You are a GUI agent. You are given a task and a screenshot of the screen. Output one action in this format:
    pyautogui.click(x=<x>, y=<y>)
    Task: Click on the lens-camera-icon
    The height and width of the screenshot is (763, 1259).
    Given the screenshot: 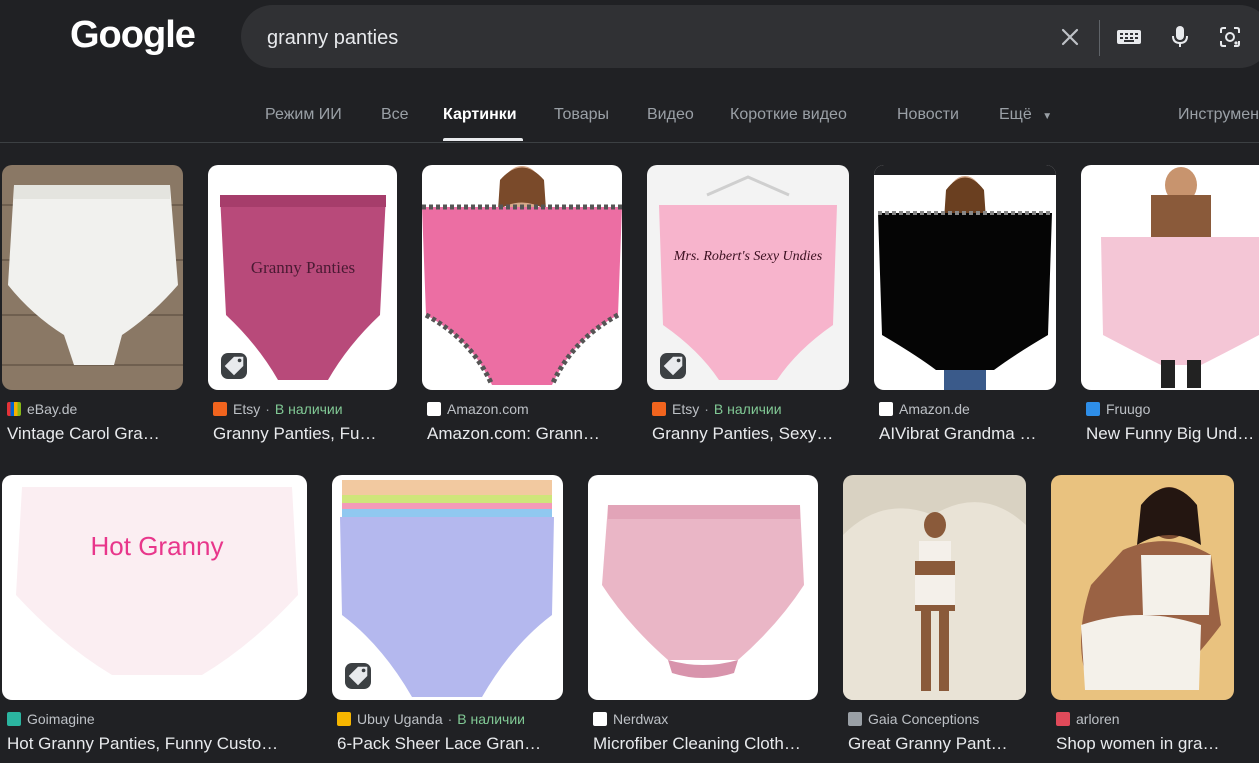 What is the action you would take?
    pyautogui.click(x=1230, y=37)
    